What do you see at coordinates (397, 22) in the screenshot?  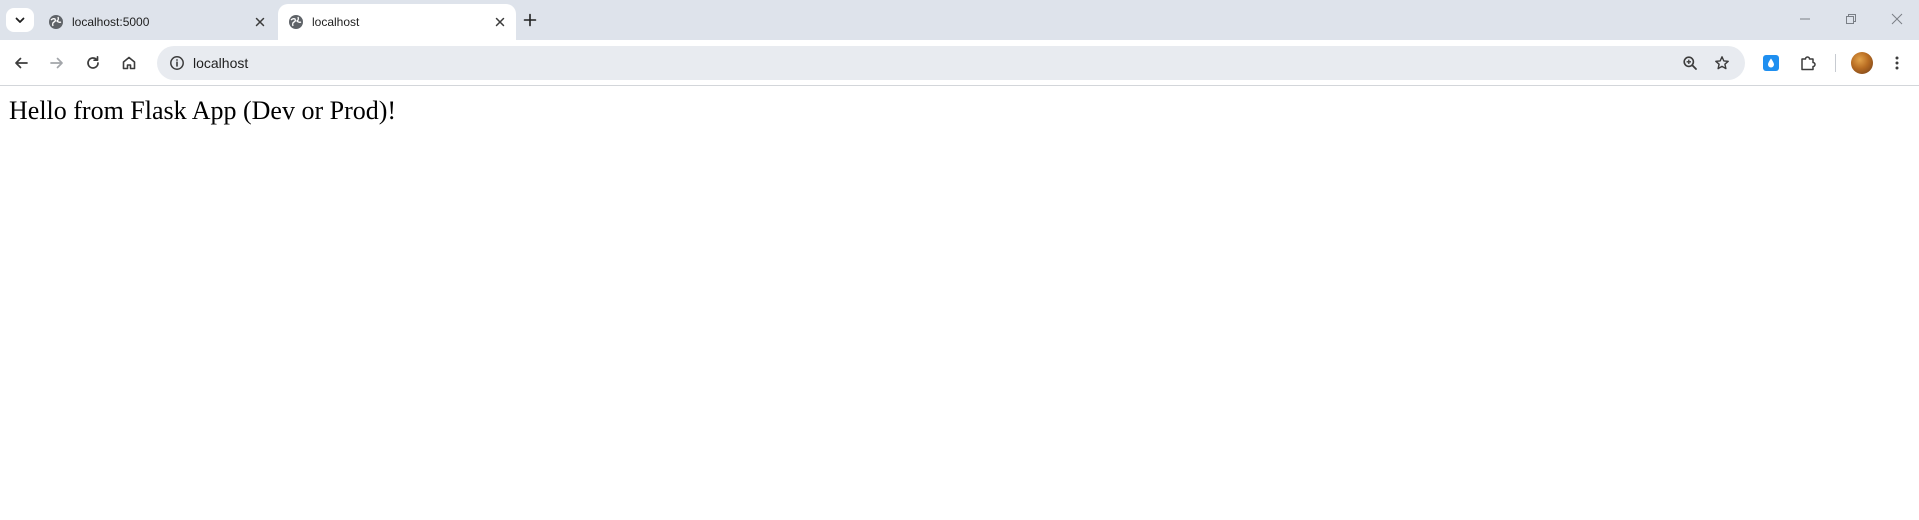 I see `tab-localhost: localhost` at bounding box center [397, 22].